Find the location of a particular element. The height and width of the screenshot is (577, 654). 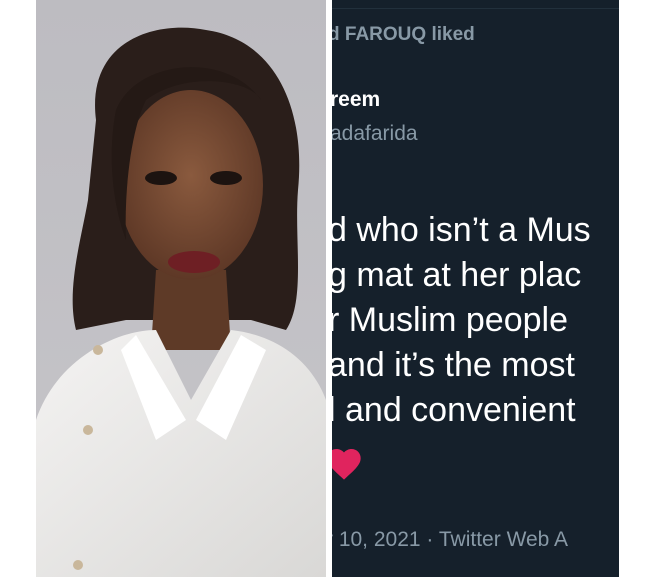

tweet-timestamp: r 10, 2021 is located at coordinates (376, 539).